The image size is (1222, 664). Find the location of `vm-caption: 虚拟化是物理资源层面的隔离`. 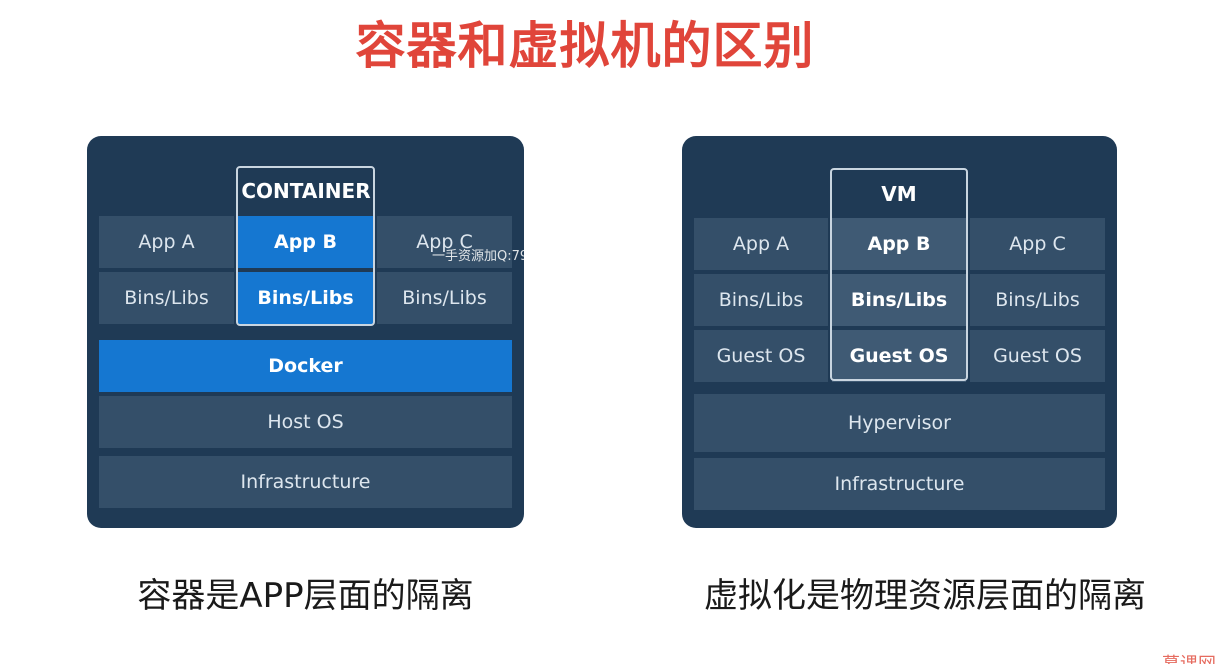

vm-caption: 虚拟化是物理资源层面的隔离 is located at coordinates (925, 596).